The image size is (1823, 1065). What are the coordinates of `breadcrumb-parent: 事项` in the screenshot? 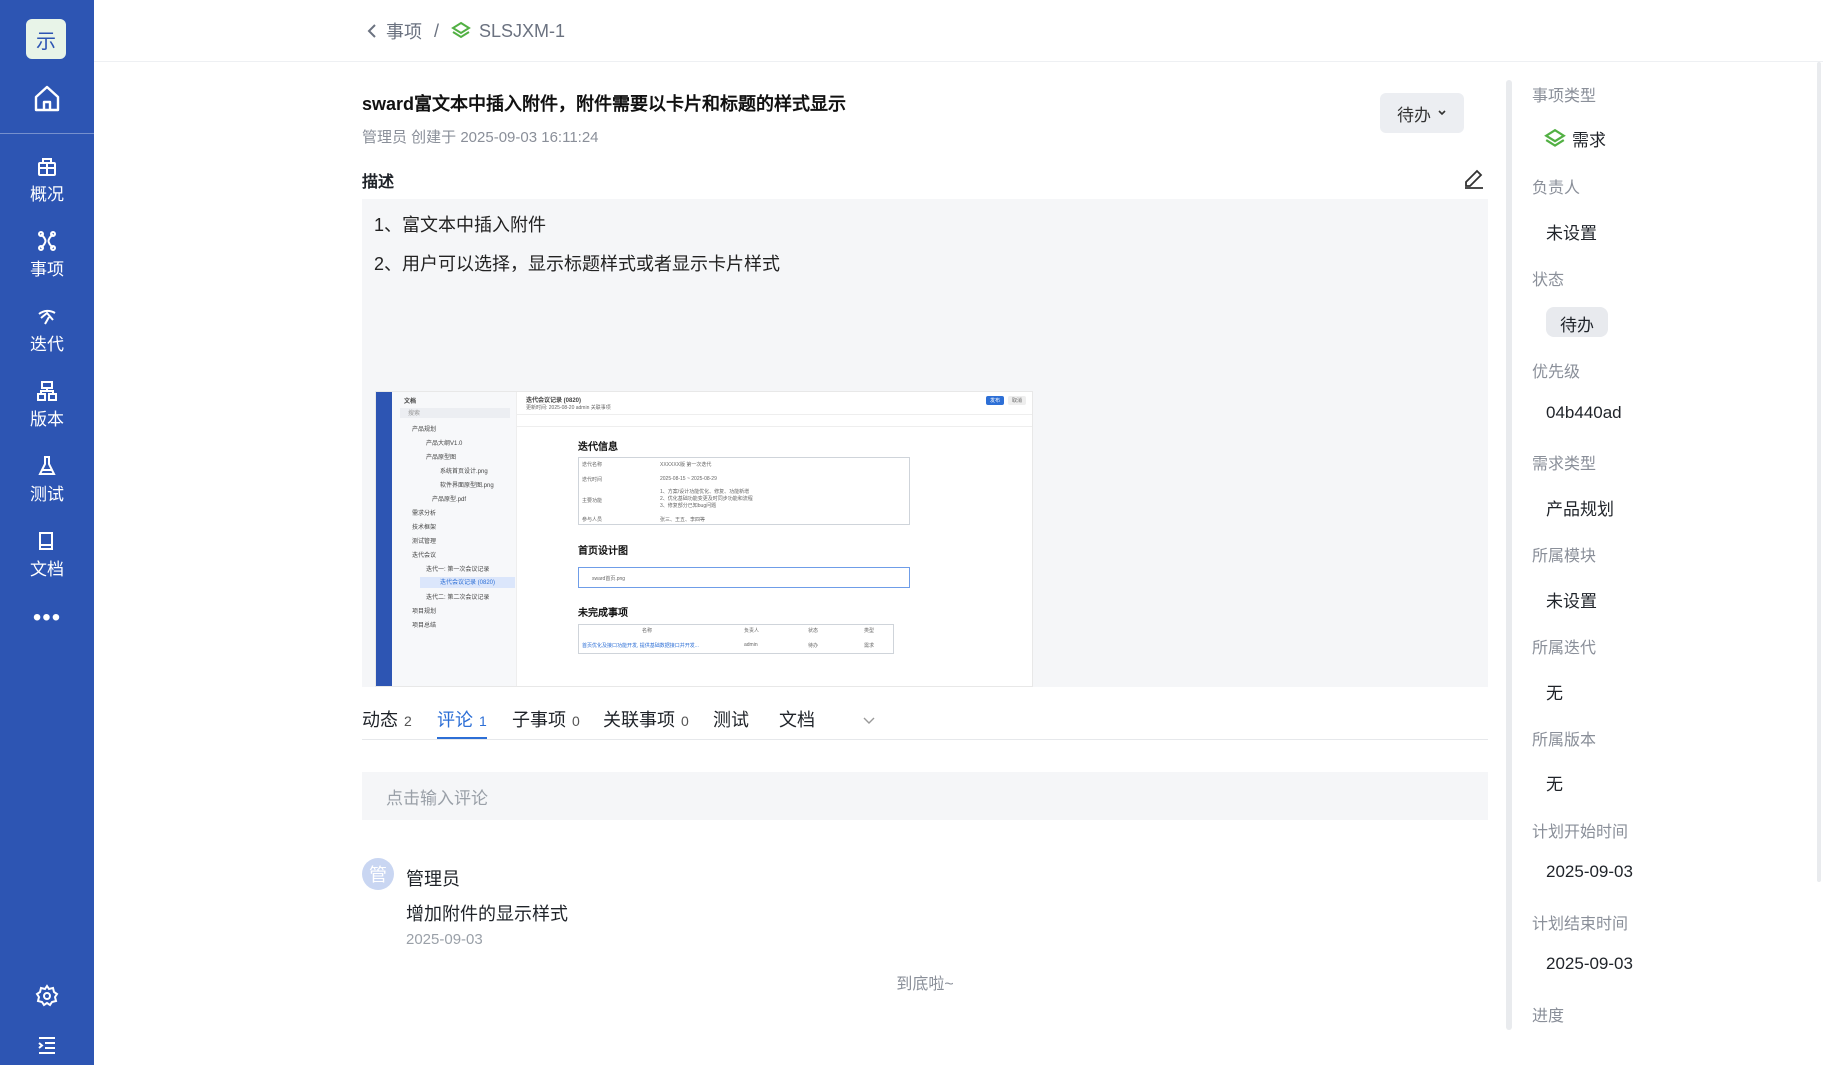 It's located at (404, 31).